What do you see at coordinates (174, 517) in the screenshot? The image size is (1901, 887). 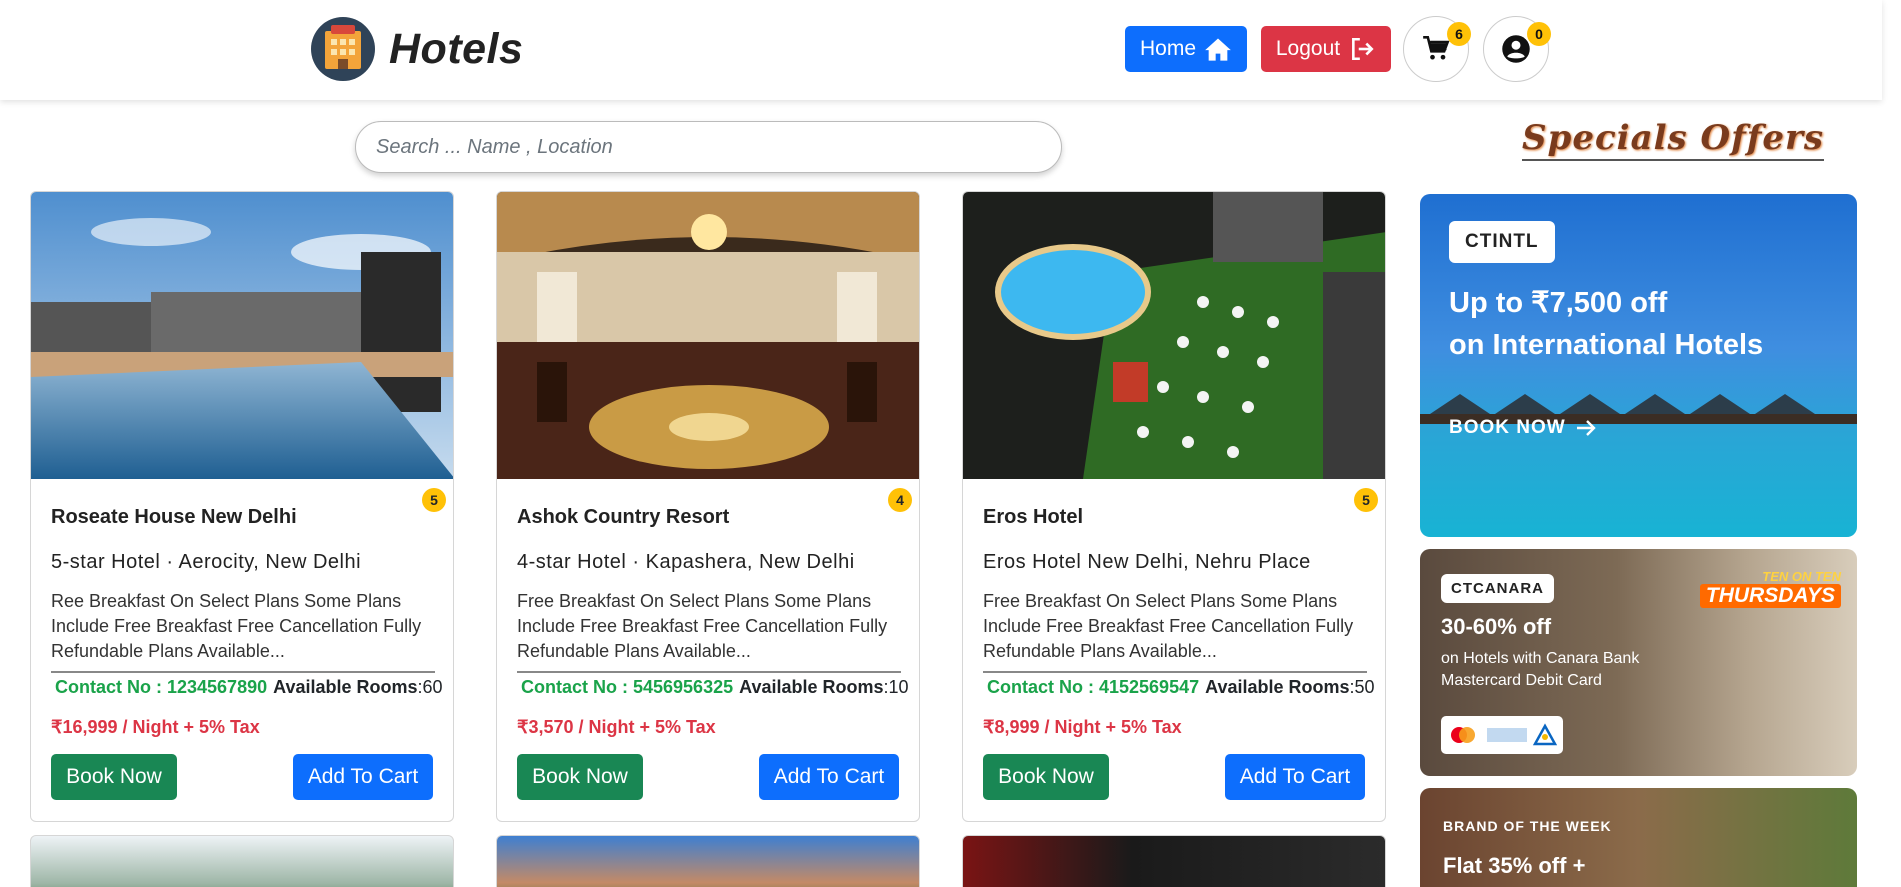 I see `hotel-name: Roseate House New Delhi` at bounding box center [174, 517].